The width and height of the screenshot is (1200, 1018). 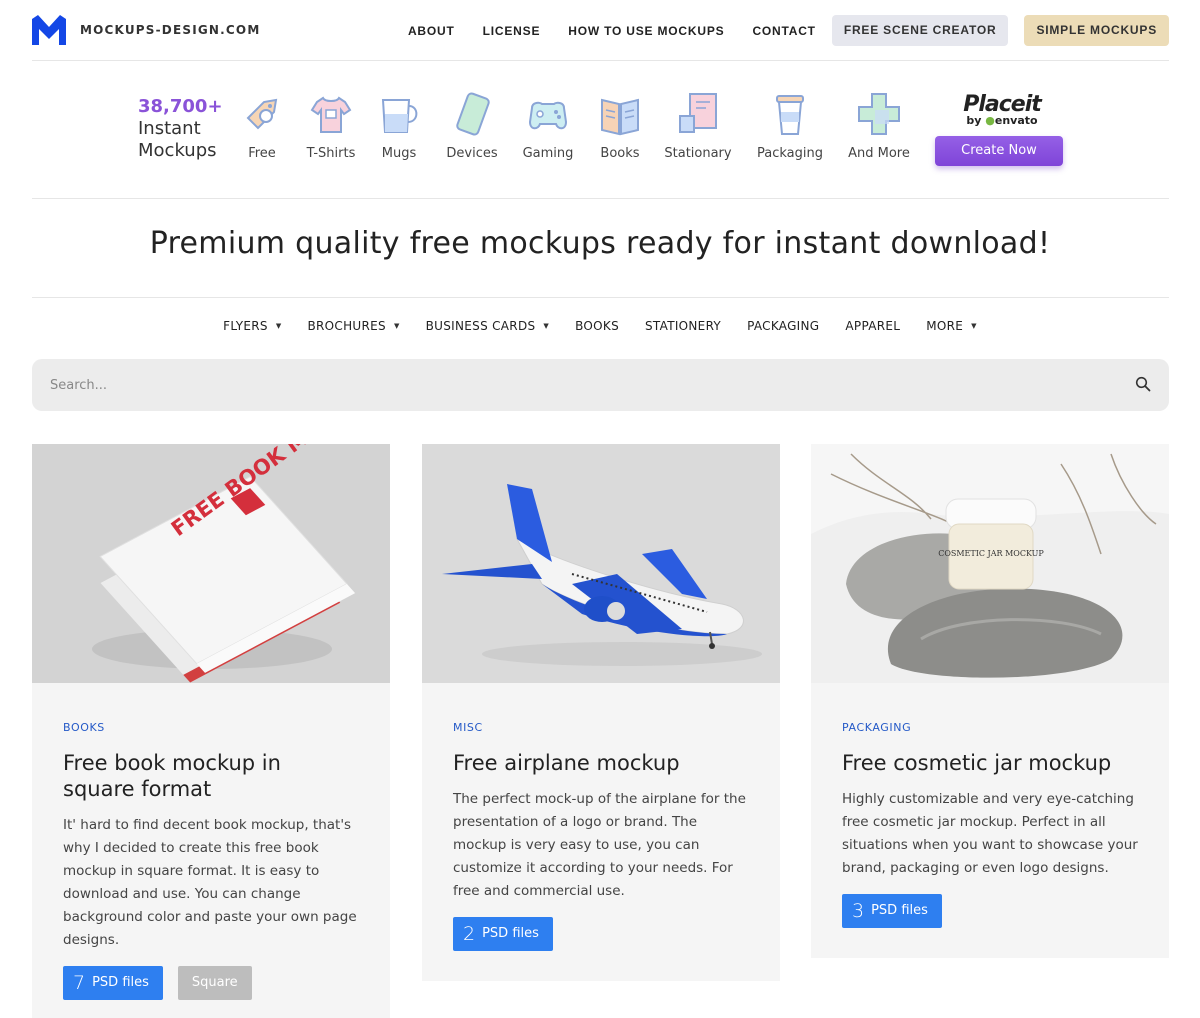 What do you see at coordinates (170, 30) in the screenshot?
I see `site-name: MOCKUPS-DESIGN.COM` at bounding box center [170, 30].